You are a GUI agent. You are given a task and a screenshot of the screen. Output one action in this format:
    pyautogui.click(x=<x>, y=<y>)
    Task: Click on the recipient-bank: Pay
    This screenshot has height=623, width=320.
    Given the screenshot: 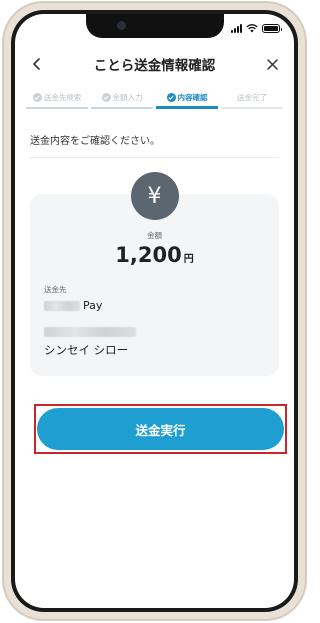 What is the action you would take?
    pyautogui.click(x=73, y=305)
    